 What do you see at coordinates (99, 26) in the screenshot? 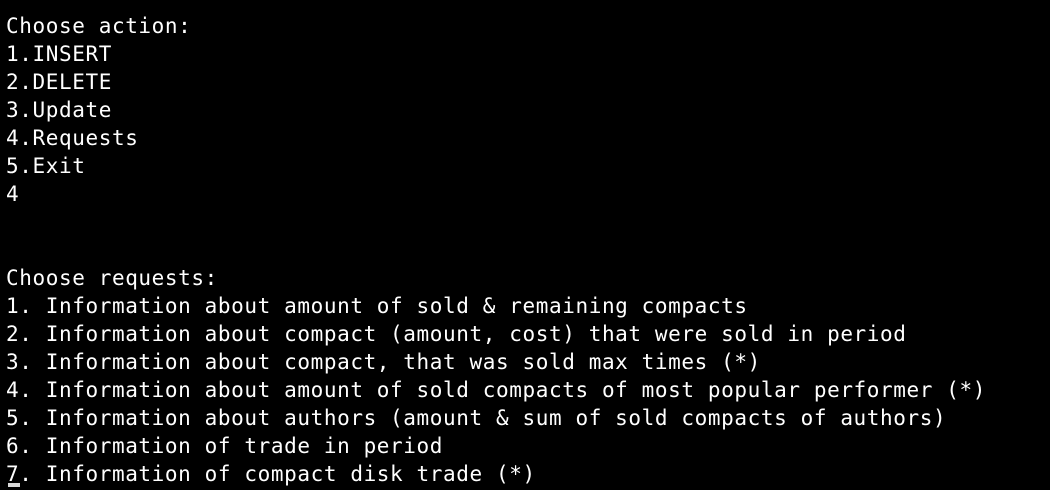
I see `action-prompt: Choose action:` at bounding box center [99, 26].